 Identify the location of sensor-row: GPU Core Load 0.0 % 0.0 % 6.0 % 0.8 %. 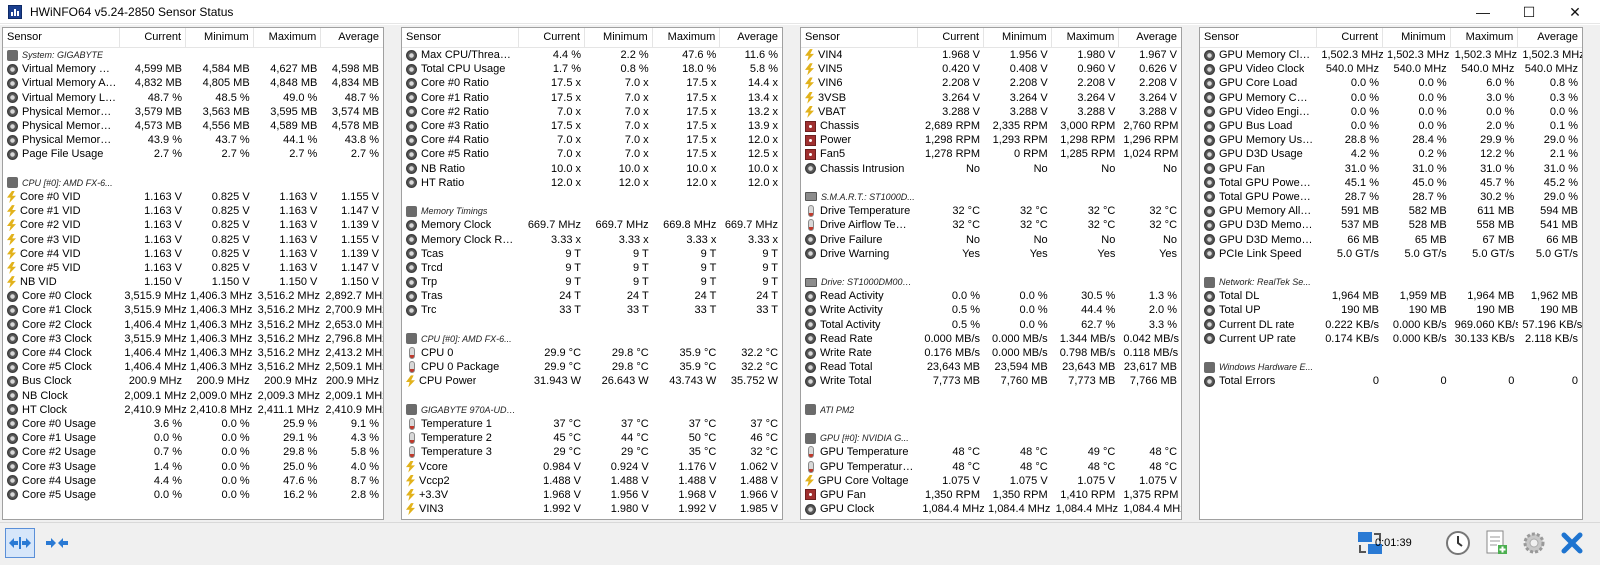
(1391, 83).